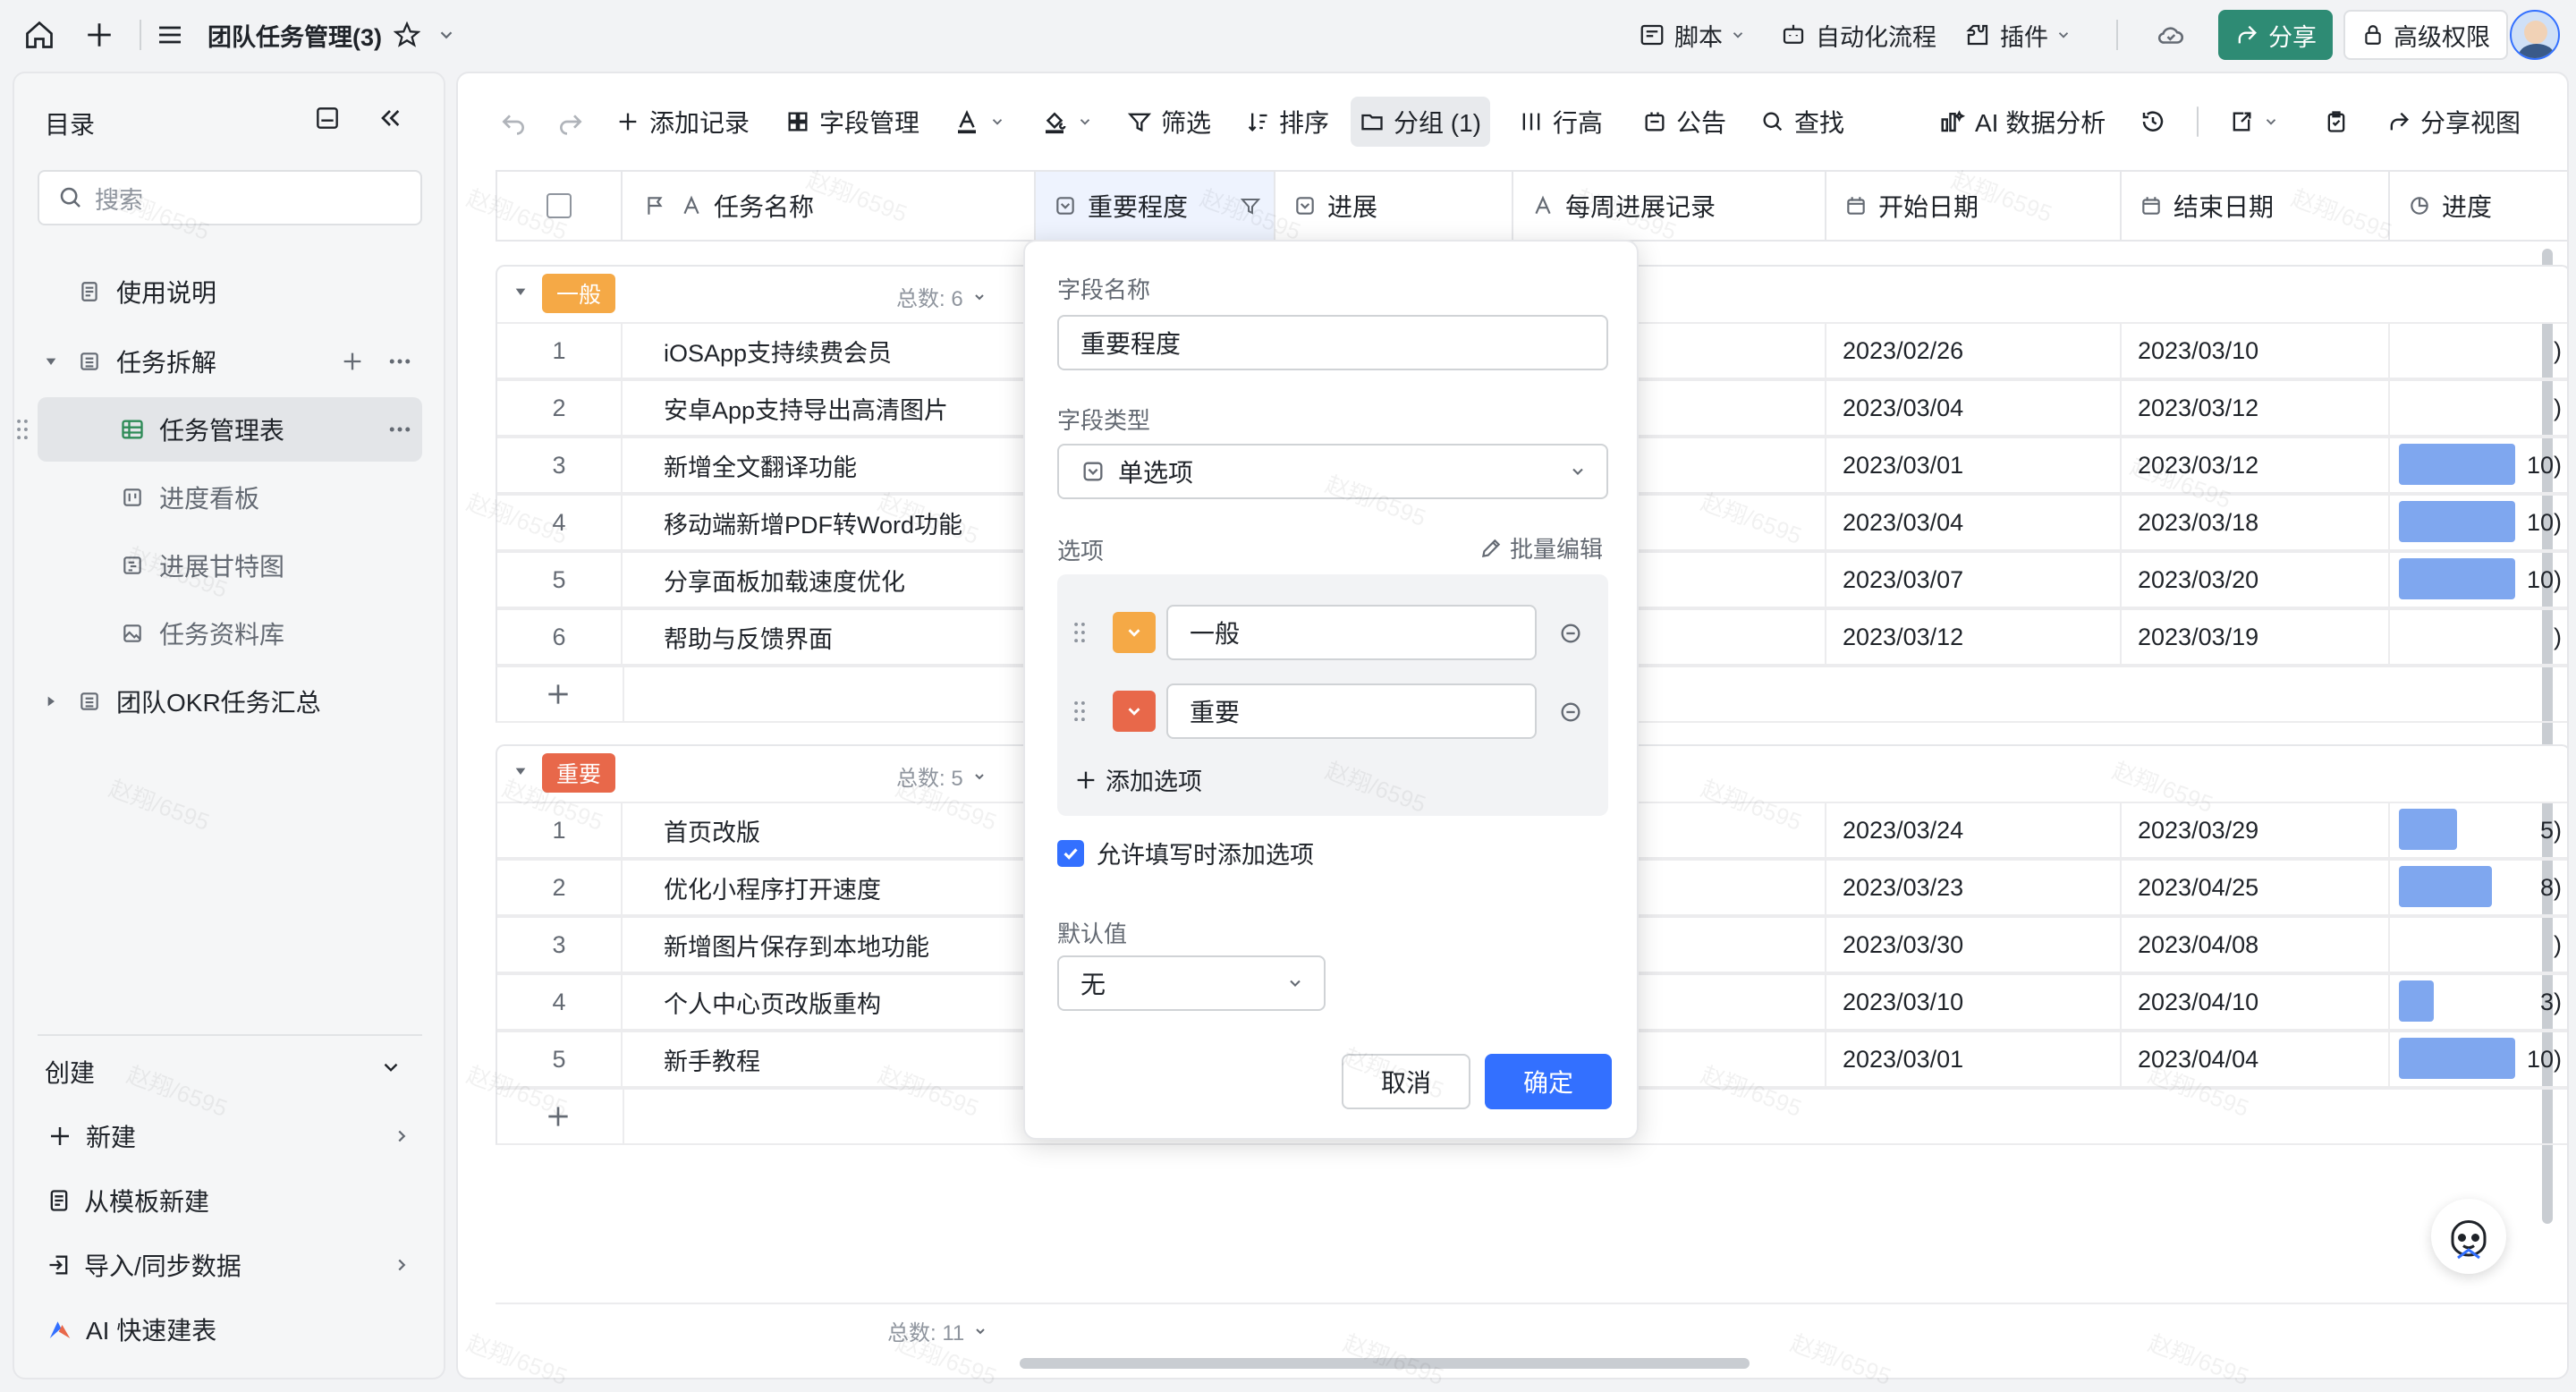 The width and height of the screenshot is (2576, 1392). Describe the element at coordinates (1351, 711) in the screenshot. I see `option-input: 重要` at that location.